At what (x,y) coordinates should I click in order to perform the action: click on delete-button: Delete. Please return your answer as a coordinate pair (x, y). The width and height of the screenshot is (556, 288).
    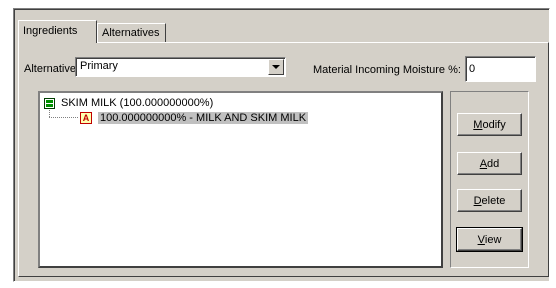
    Looking at the image, I should click on (489, 200).